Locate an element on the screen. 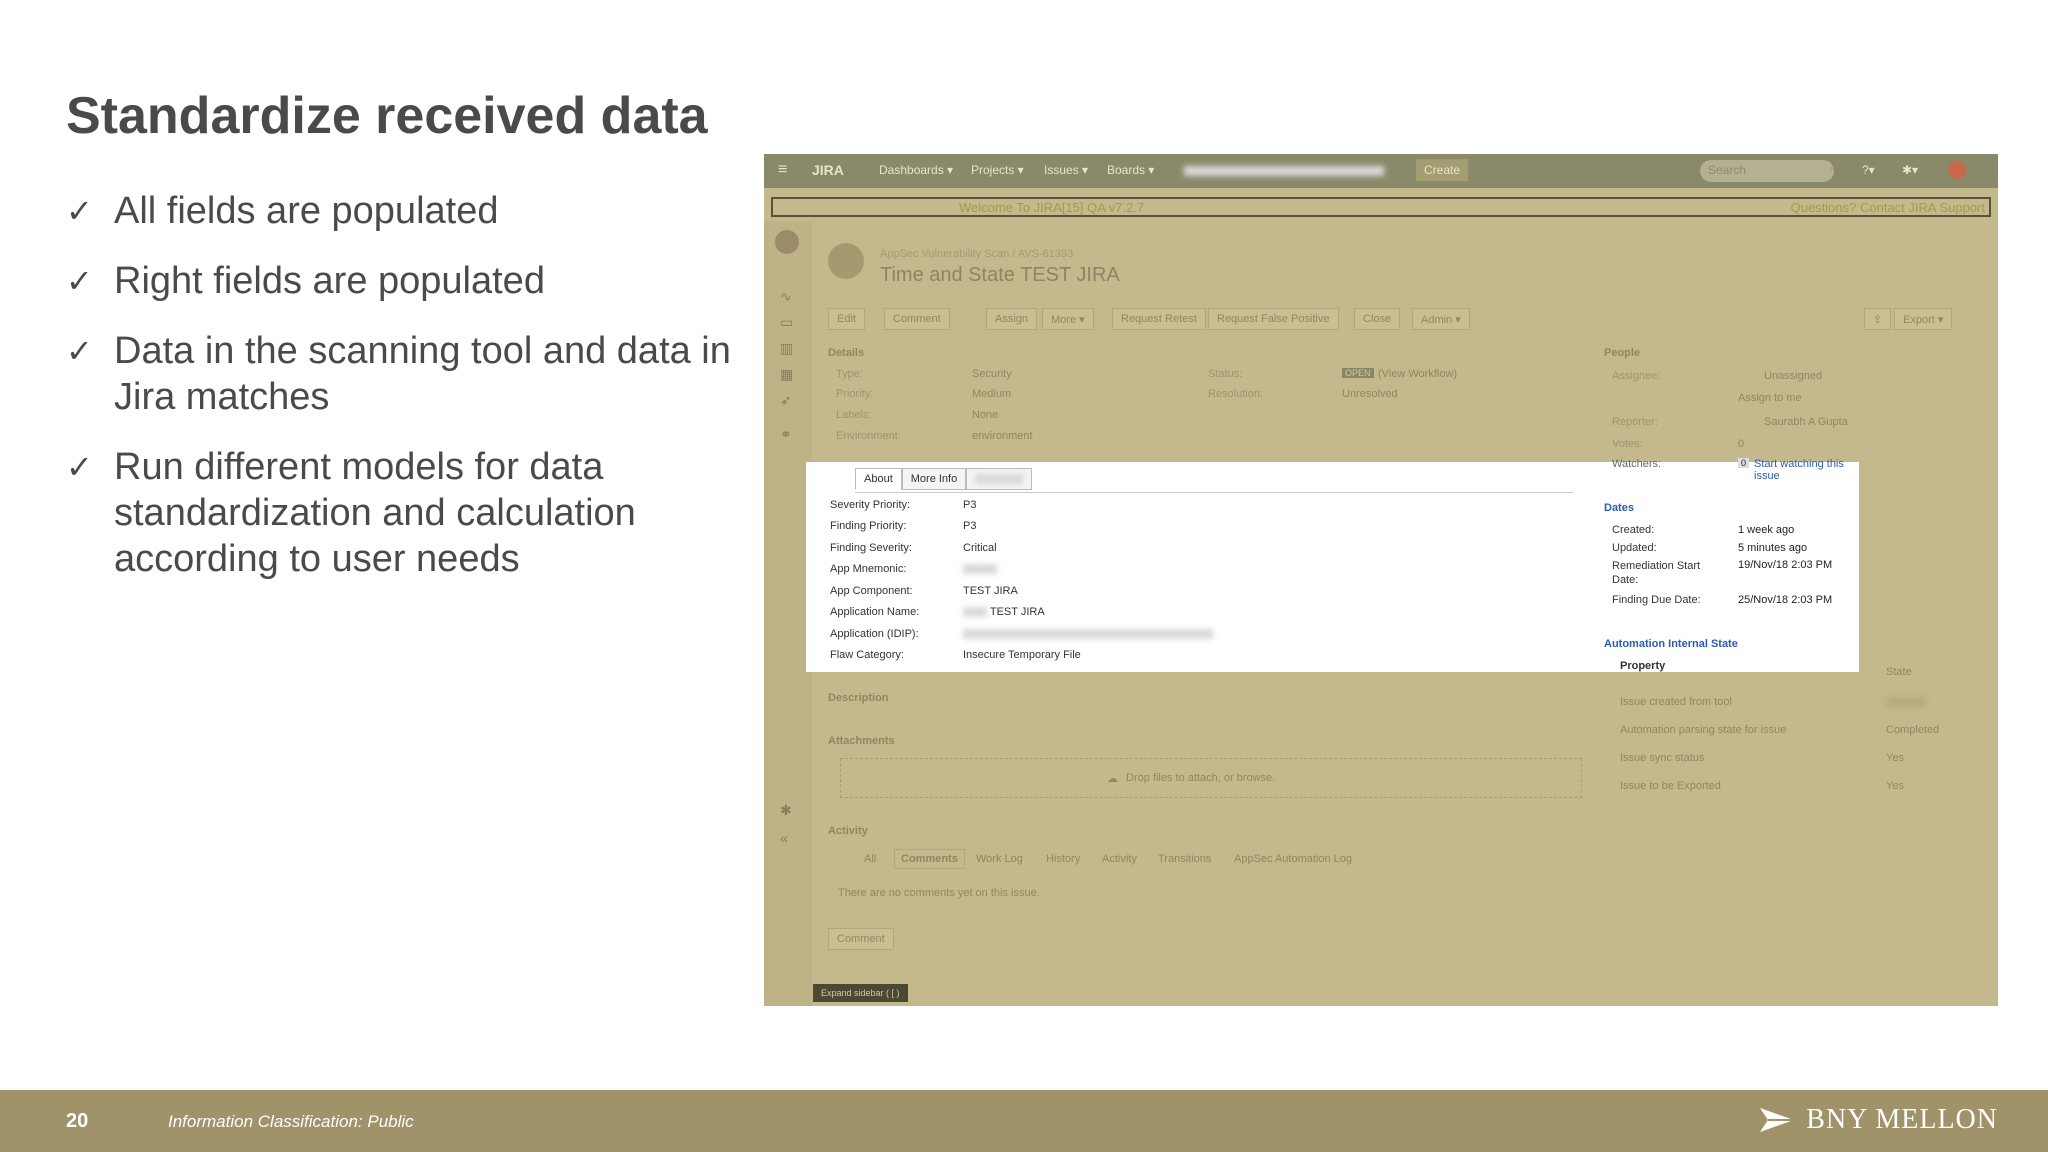 Image resolution: width=2048 pixels, height=1152 pixels. link-icon: ⚭ is located at coordinates (786, 434).